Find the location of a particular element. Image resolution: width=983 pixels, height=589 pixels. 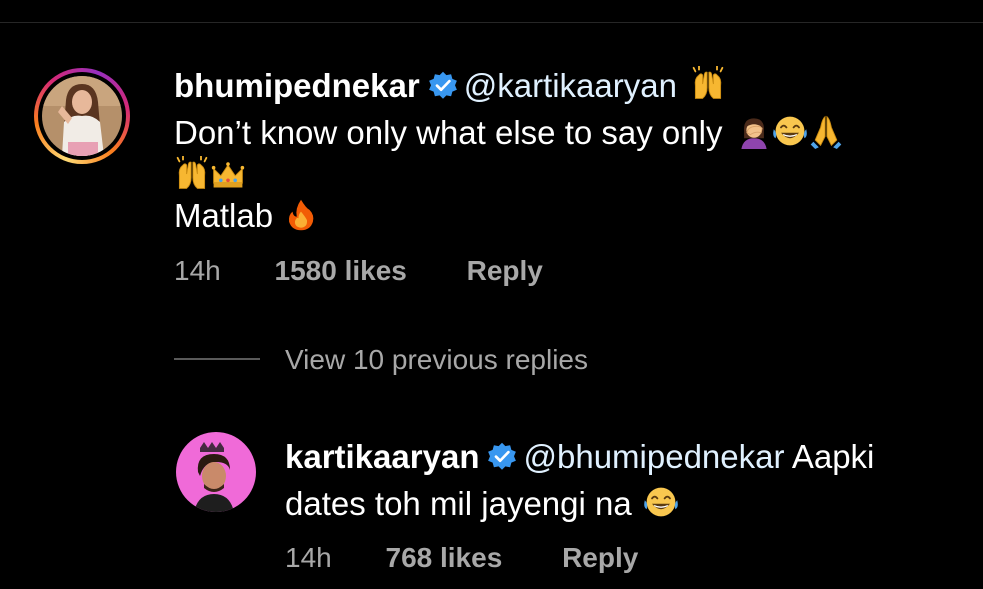

comment-text: Don’t know only what else to say only is located at coordinates (448, 132).